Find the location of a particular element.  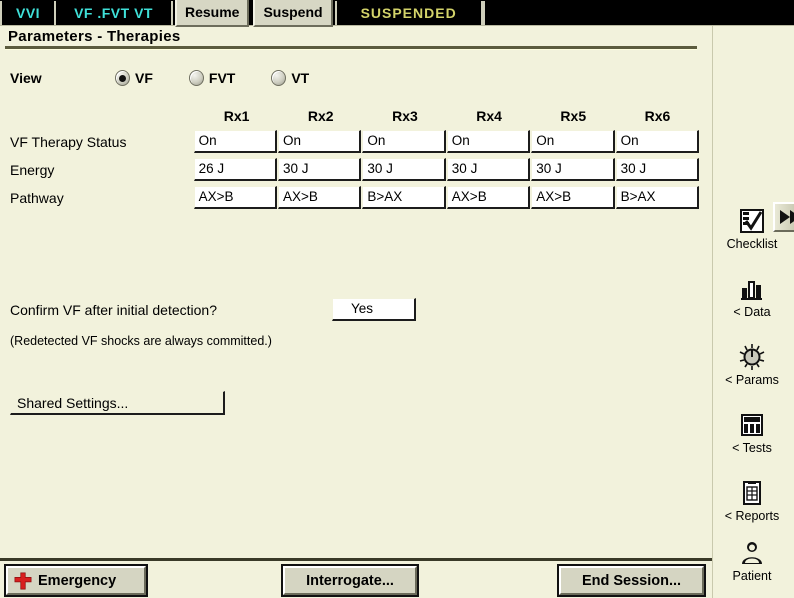

column-header-rx6: Rx6 is located at coordinates (657, 116).